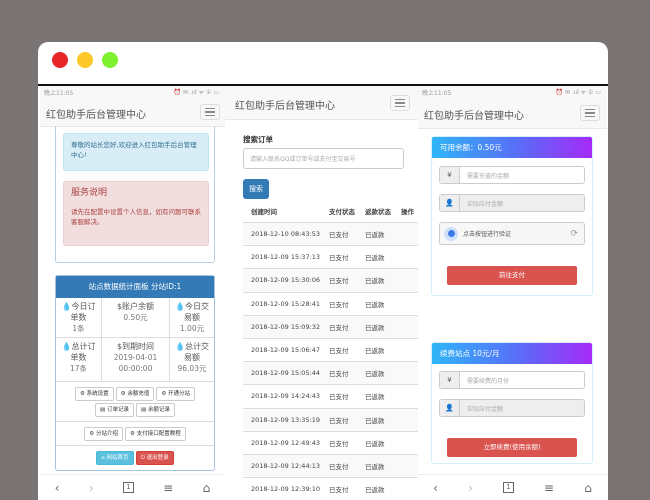 This screenshot has width=650, height=500. I want to click on service-alert: 服务说明 请先在配置中设置个人信息，如有问题可联系客服解决。, so click(136, 213).